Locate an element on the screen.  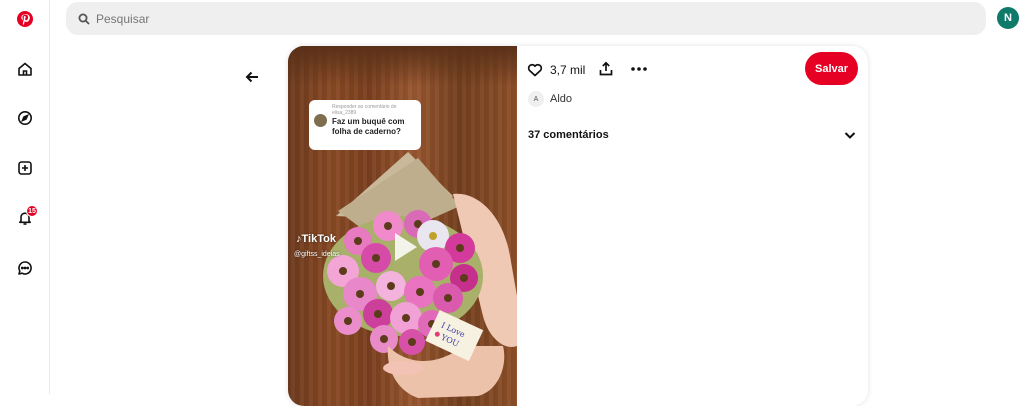
comments-count: 37 comentários is located at coordinates (568, 135).